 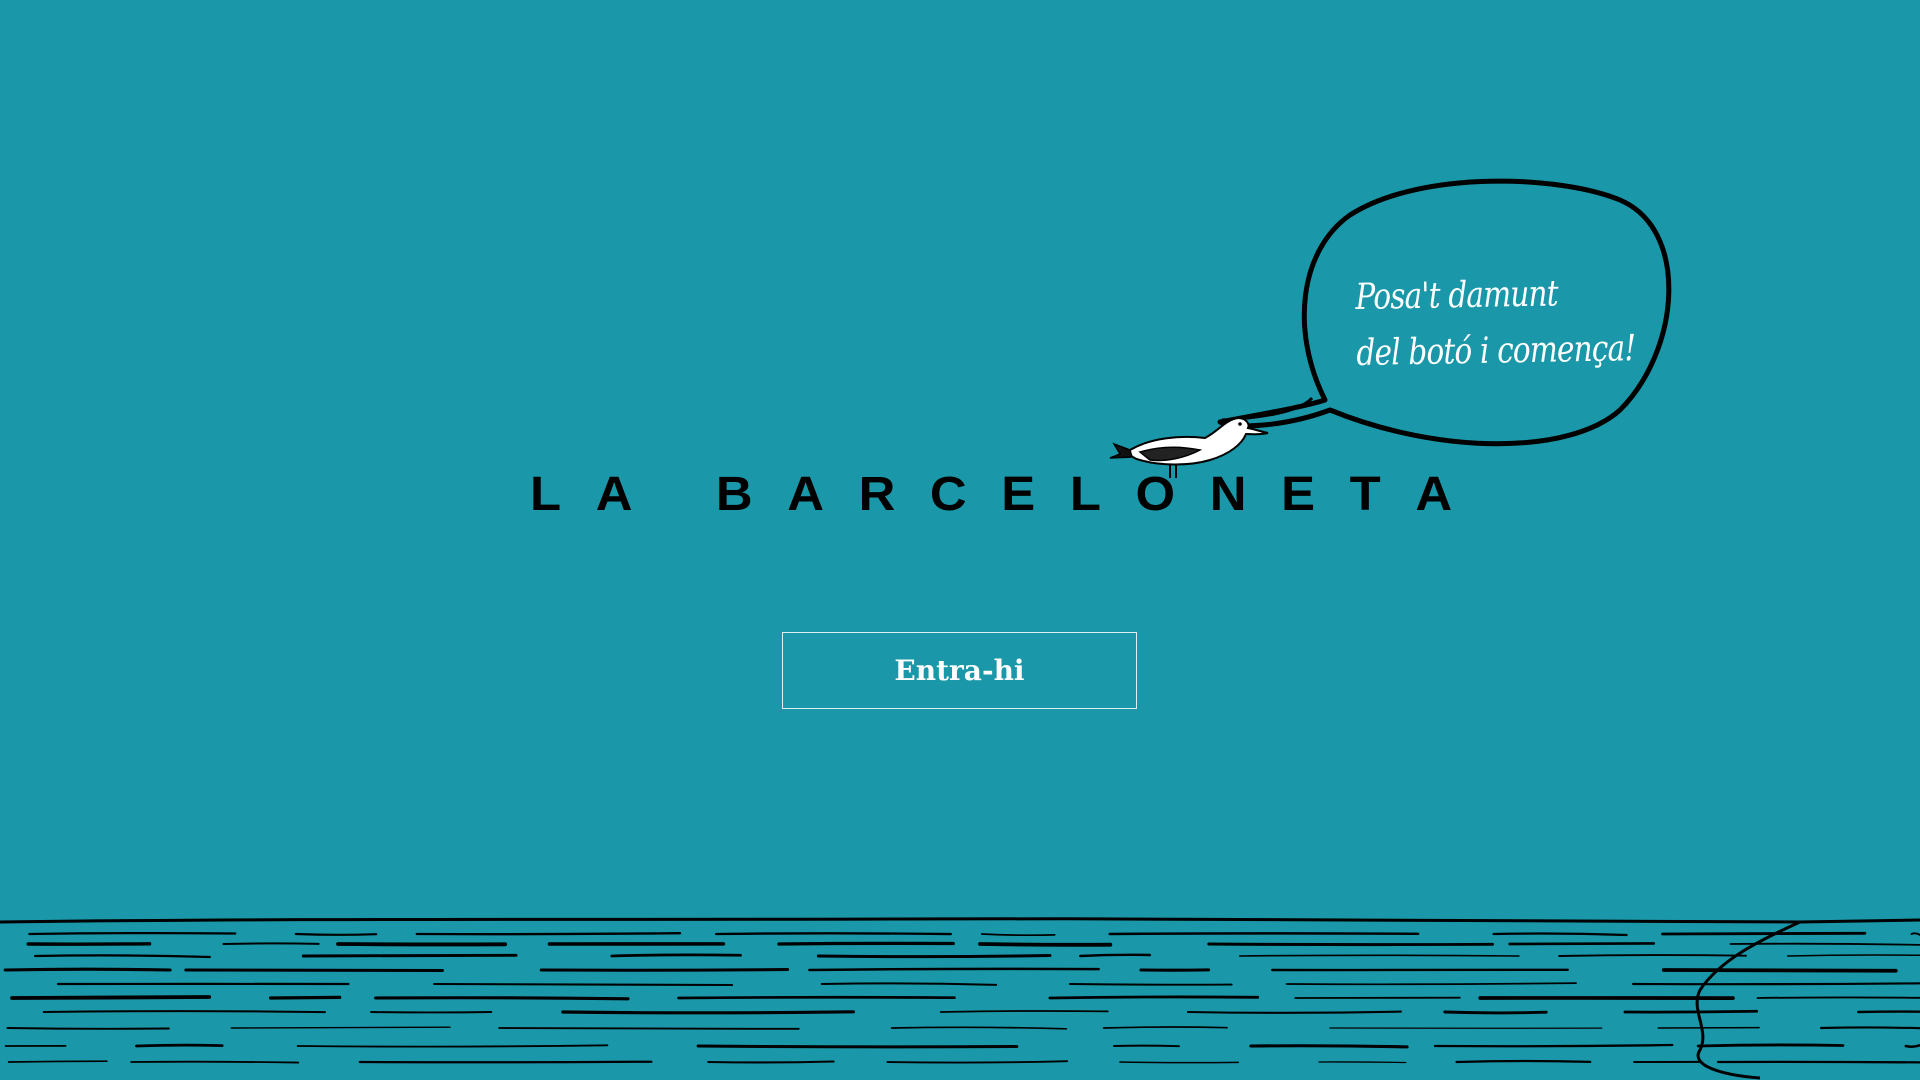 What do you see at coordinates (959, 670) in the screenshot?
I see `enter-button: Entra-hi` at bounding box center [959, 670].